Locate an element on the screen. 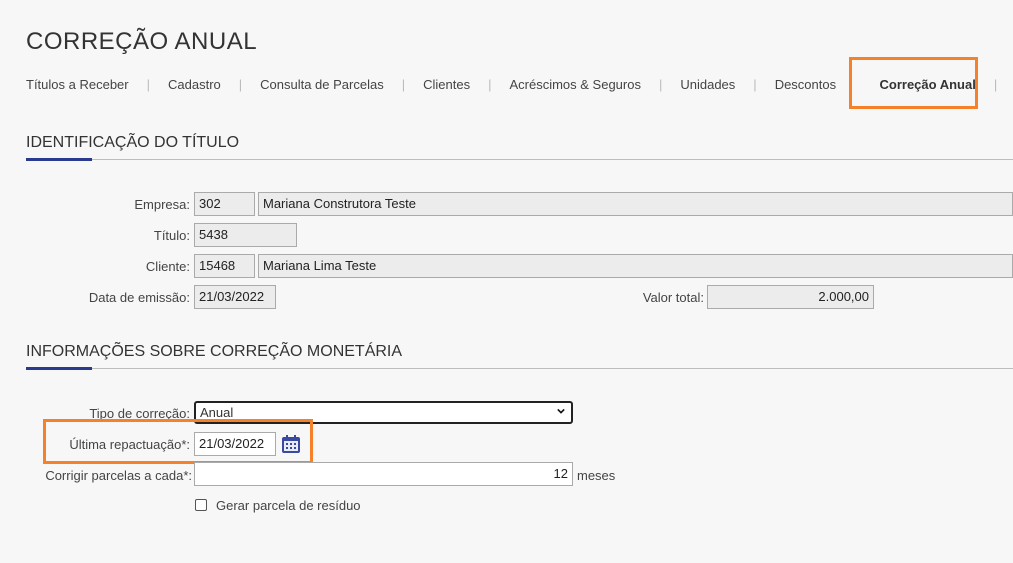 The height and width of the screenshot is (563, 1013). data-emissao-label: Data de emissão: is located at coordinates (139, 297).